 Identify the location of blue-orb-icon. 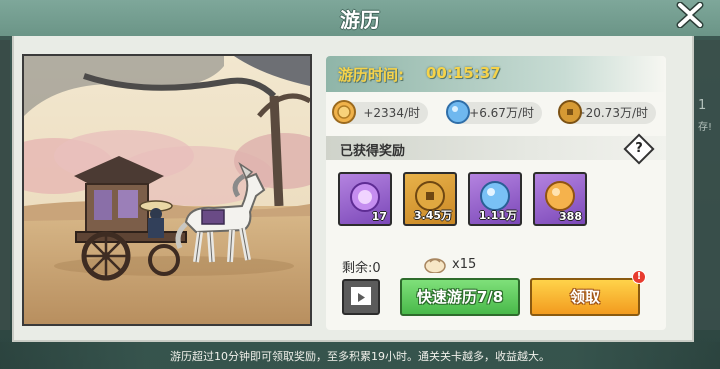
(458, 112).